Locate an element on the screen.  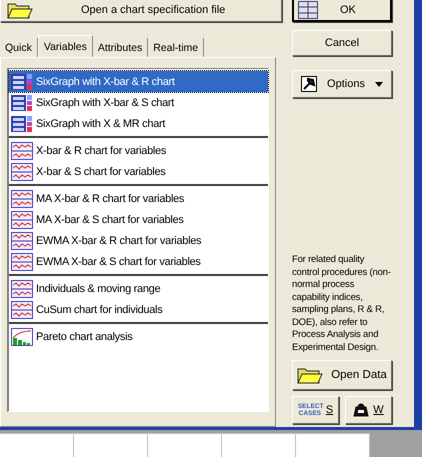
list-item: X-bar & S chart for variables is located at coordinates (138, 171).